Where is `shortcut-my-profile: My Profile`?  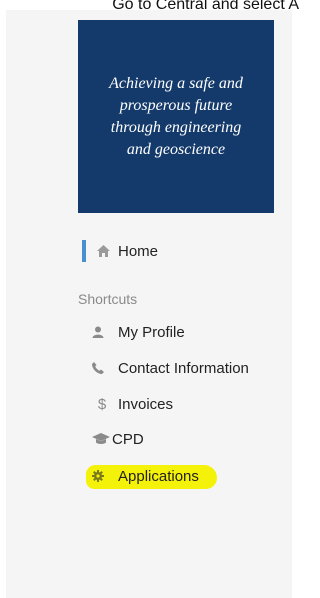 shortcut-my-profile: My Profile is located at coordinates (138, 332).